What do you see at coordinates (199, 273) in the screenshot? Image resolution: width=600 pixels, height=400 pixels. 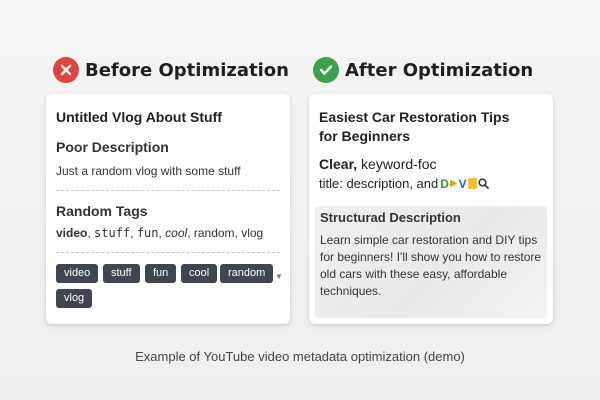 I see `tag-chip: cool` at bounding box center [199, 273].